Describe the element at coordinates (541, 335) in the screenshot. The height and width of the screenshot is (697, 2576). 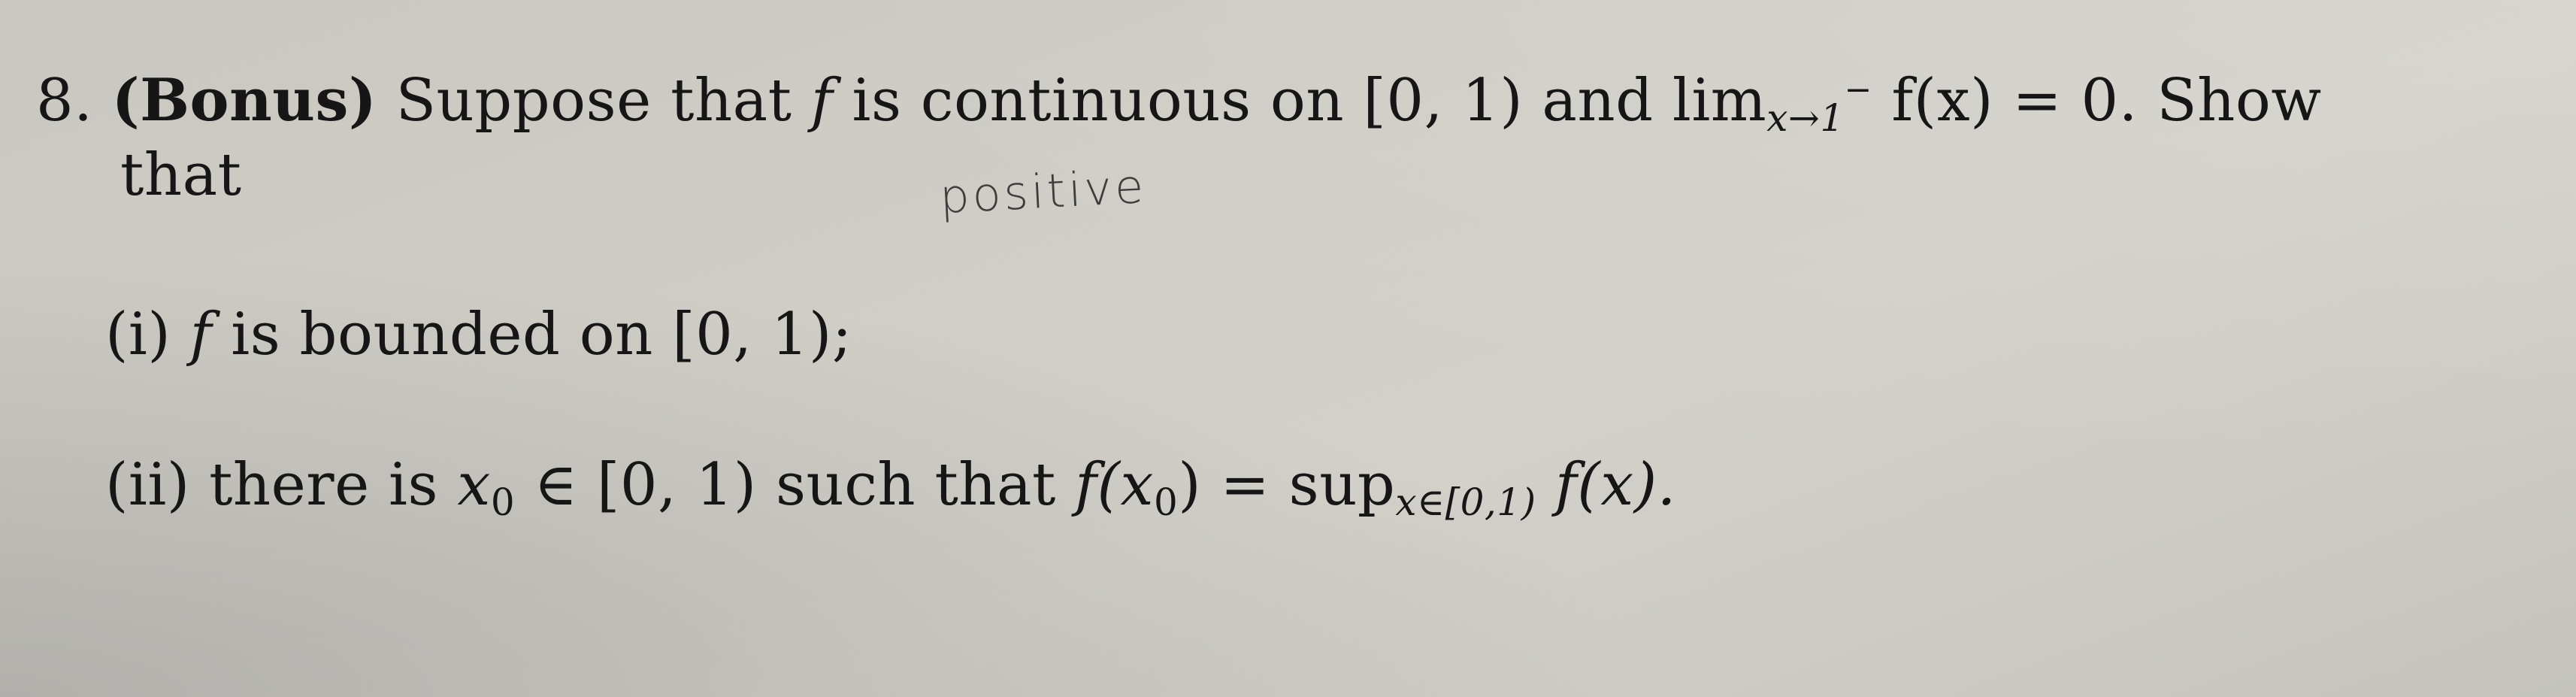
I see `part-i-text: is bounded on [0, 1);` at that location.